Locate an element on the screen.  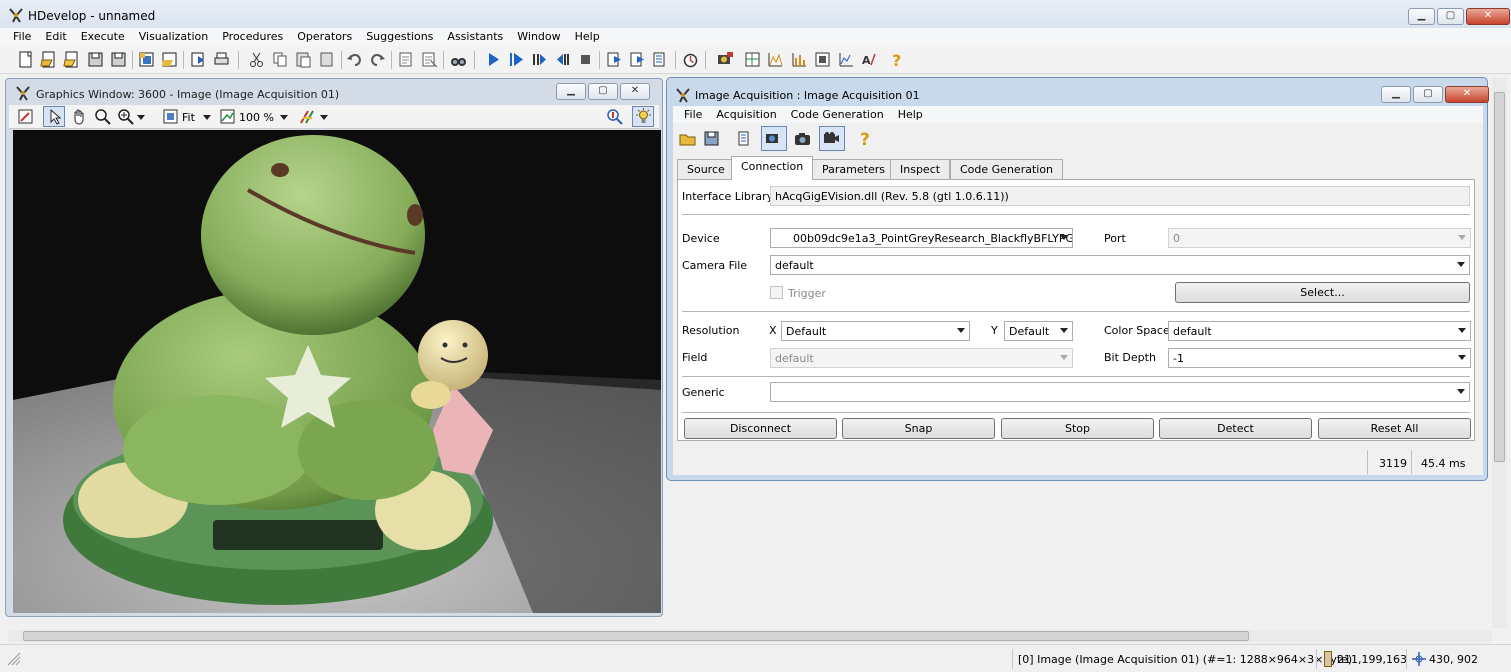
draw-pen-icon is located at coordinates (25, 116).